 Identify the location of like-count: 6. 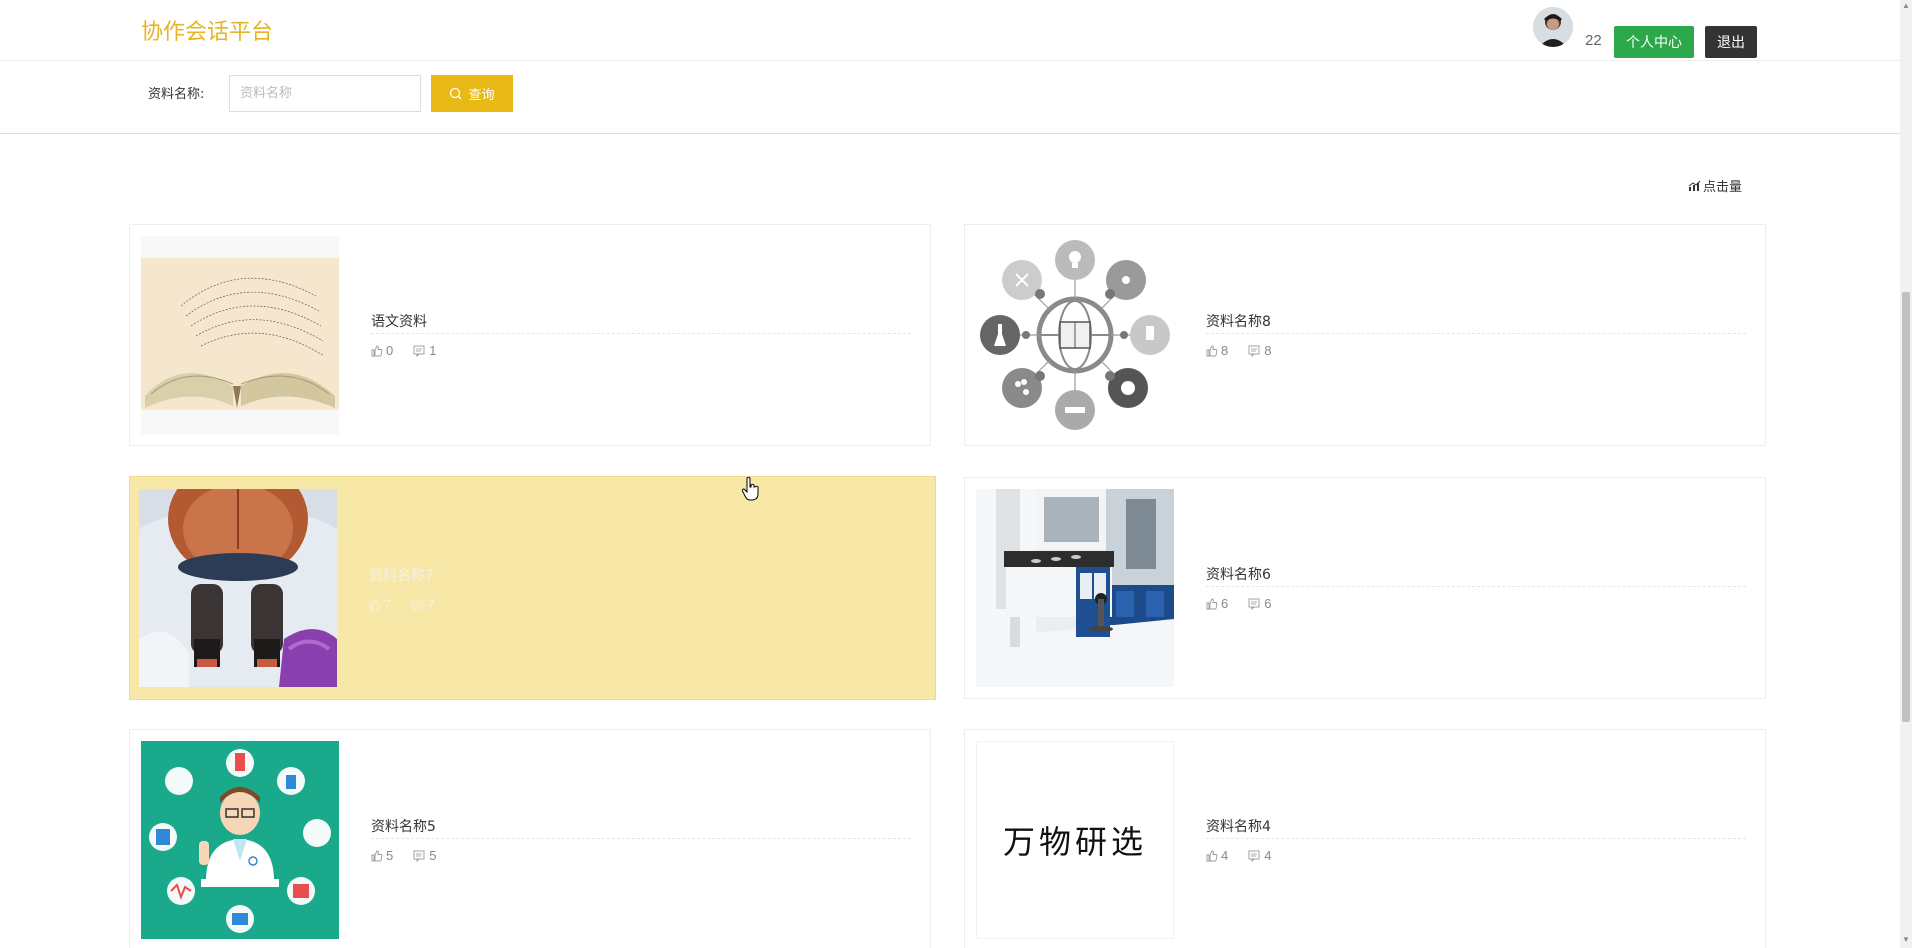
(1217, 603).